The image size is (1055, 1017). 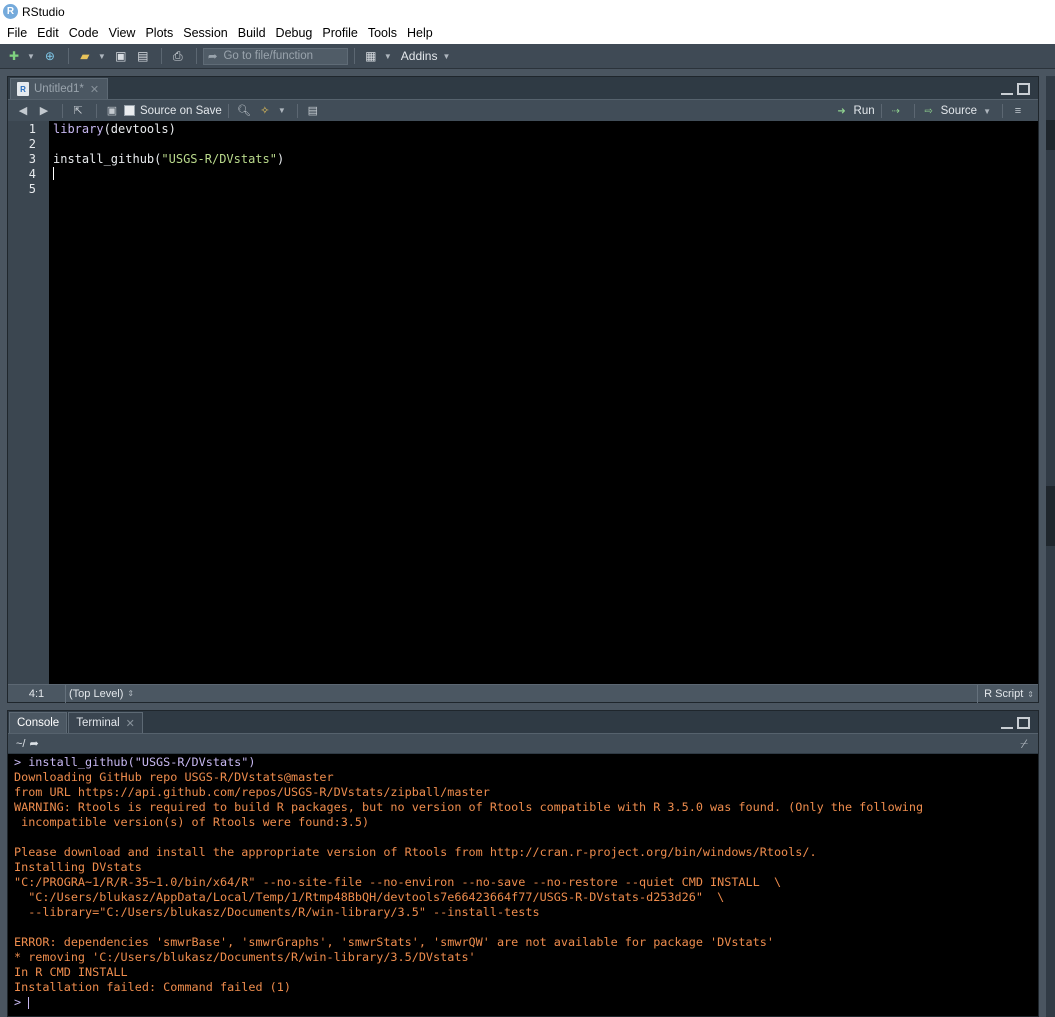 What do you see at coordinates (78, 111) in the screenshot?
I see `show-in-window-icon: ⇱` at bounding box center [78, 111].